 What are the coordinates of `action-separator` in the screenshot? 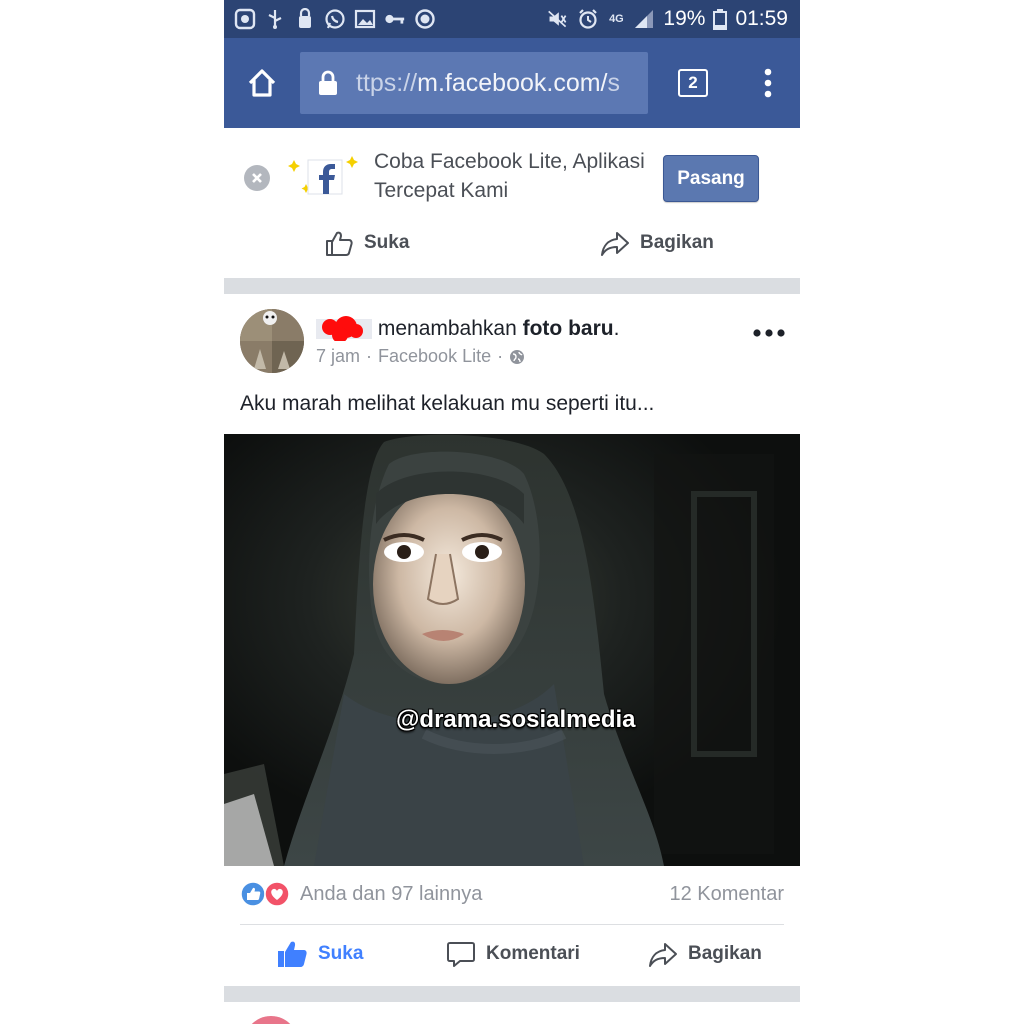 It's located at (512, 924).